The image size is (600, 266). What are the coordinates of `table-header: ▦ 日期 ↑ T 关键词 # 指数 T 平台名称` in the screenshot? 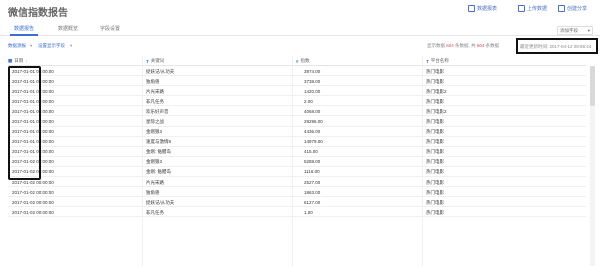 It's located at (297, 61).